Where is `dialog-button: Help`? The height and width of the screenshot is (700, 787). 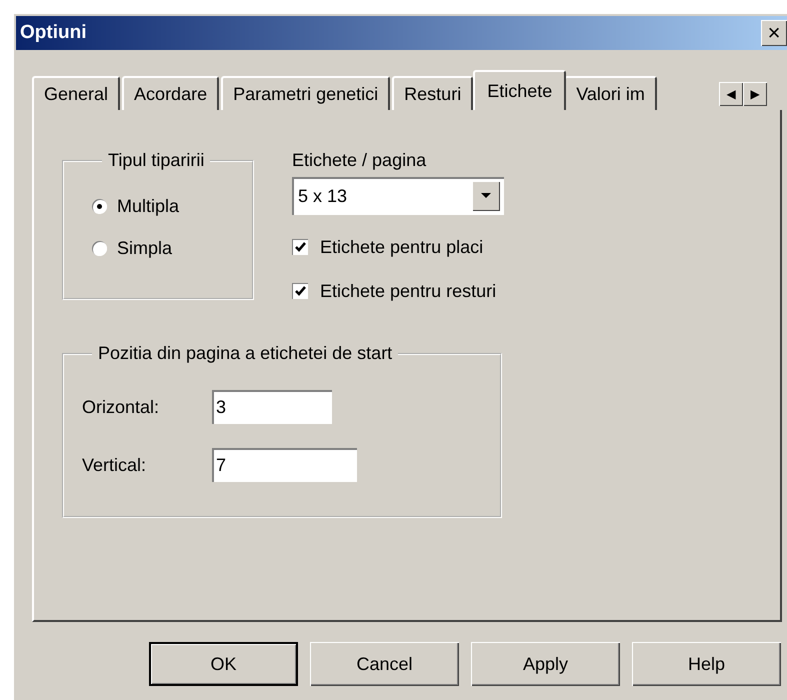
dialog-button: Help is located at coordinates (706, 664).